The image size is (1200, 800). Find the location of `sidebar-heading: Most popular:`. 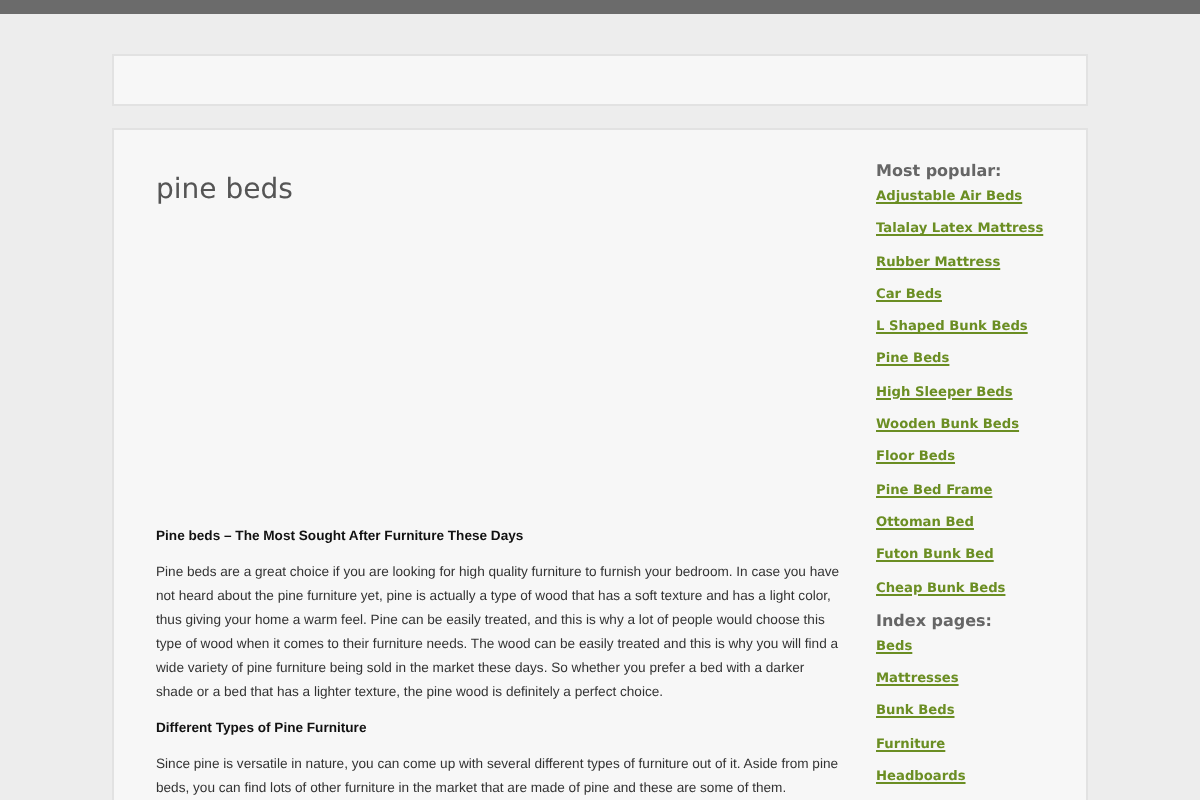

sidebar-heading: Most popular: is located at coordinates (940, 171).